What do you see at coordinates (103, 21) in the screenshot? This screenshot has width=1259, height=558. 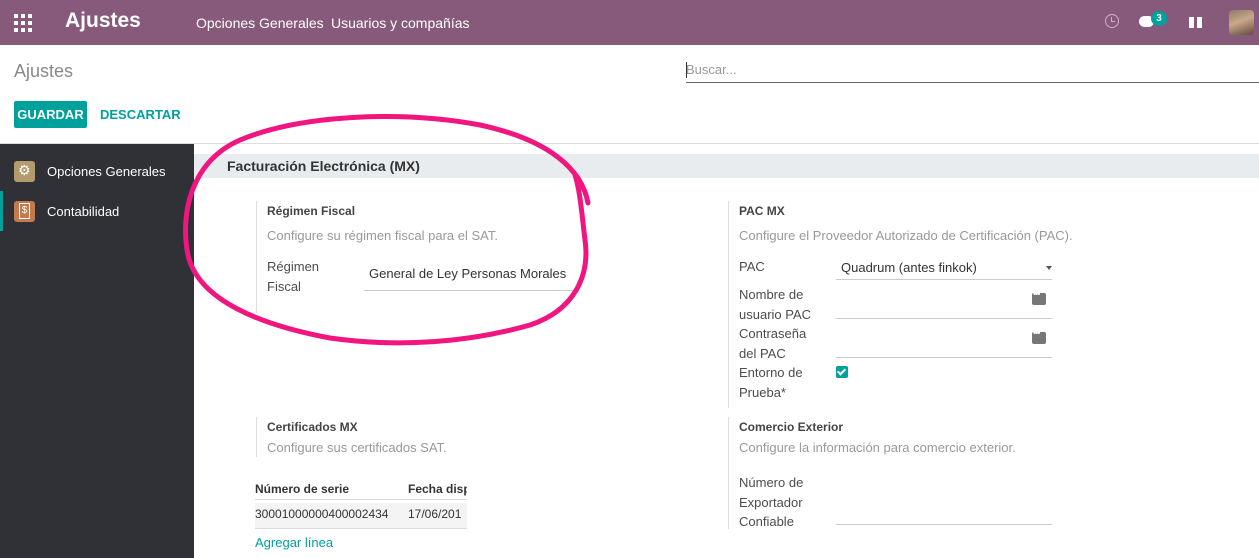 I see `app-title: Ajustes` at bounding box center [103, 21].